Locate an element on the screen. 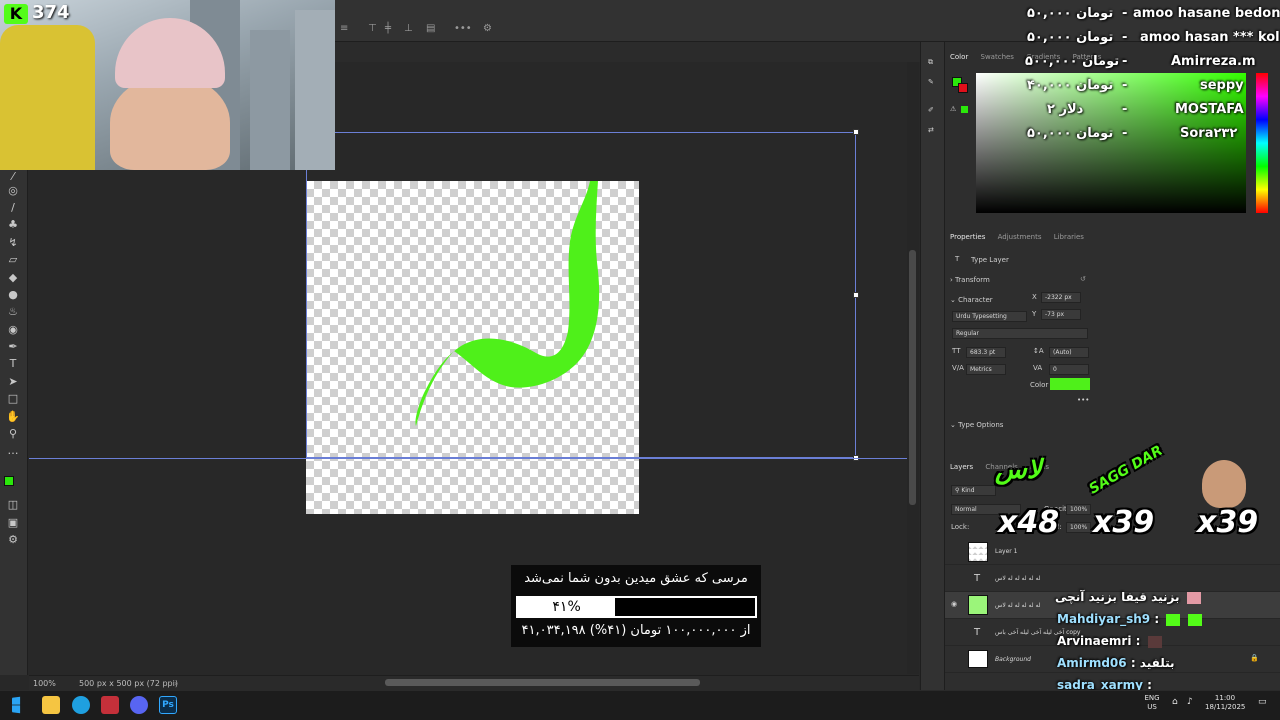  reset-icon: ↺ is located at coordinates (1083, 279).